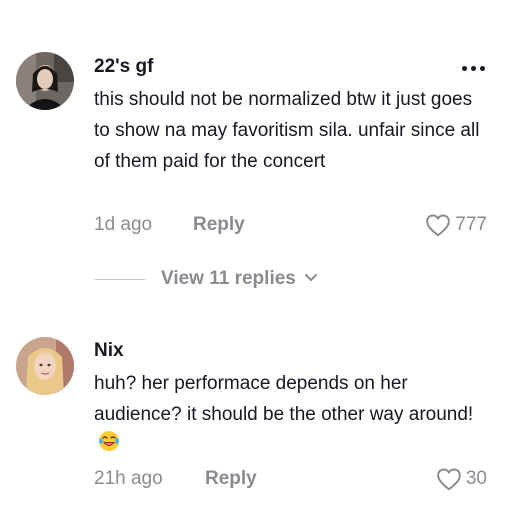 The height and width of the screenshot is (529, 517). I want to click on like-count: 777, so click(471, 224).